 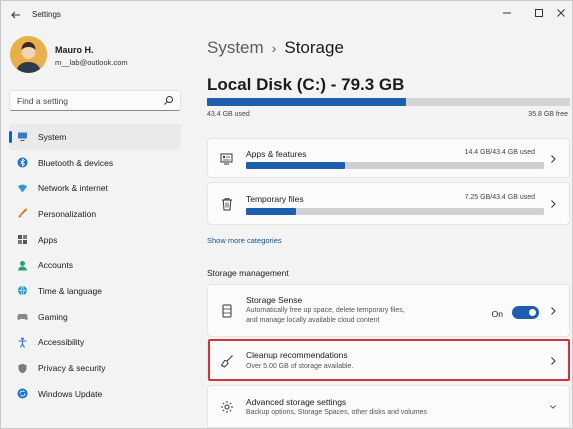 I want to click on category-temporary-files: Temporary files 7.25 GB/43.4 GB used, so click(x=388, y=203).